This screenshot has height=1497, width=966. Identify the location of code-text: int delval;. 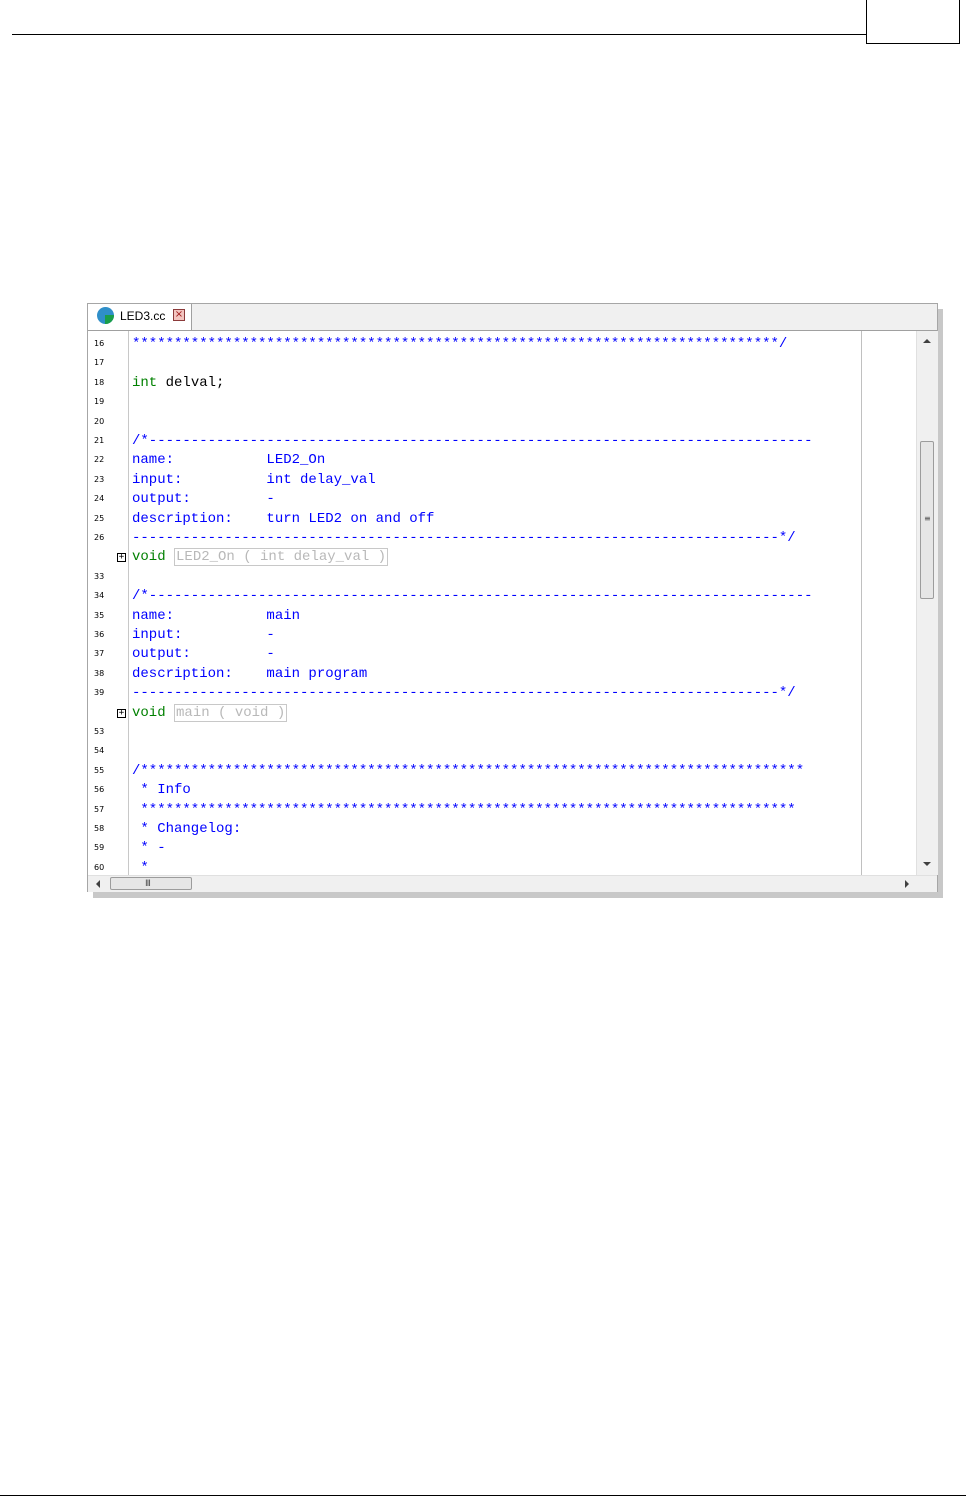
(178, 383).